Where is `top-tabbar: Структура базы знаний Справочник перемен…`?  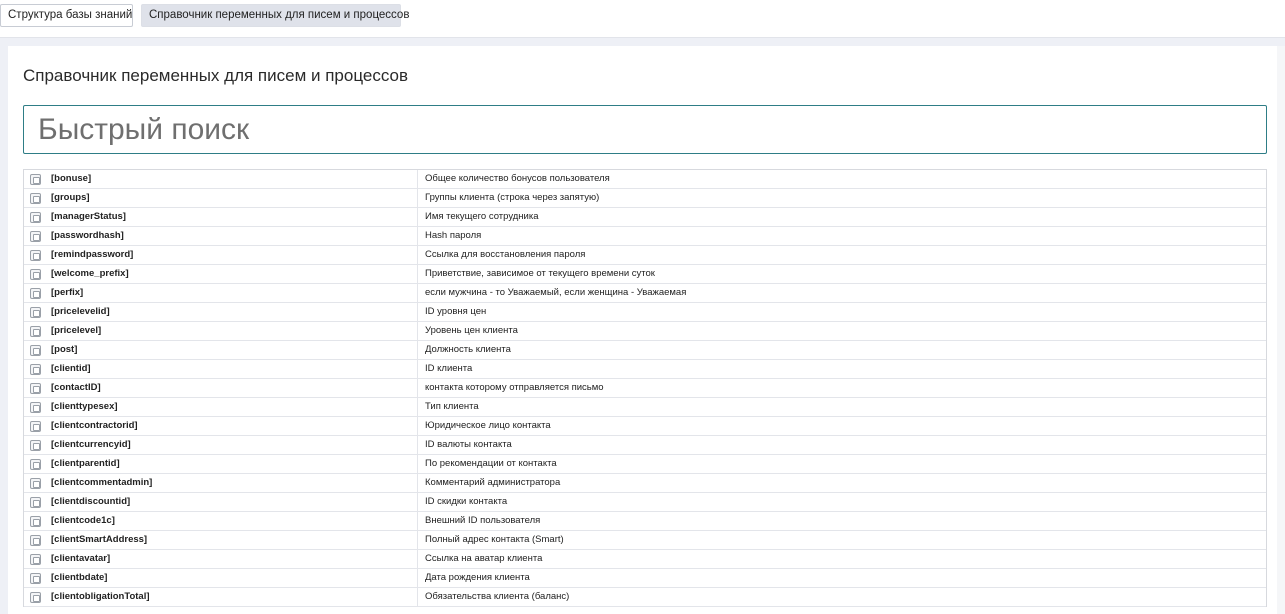
top-tabbar: Структура базы знаний Справочник перемен… is located at coordinates (642, 19).